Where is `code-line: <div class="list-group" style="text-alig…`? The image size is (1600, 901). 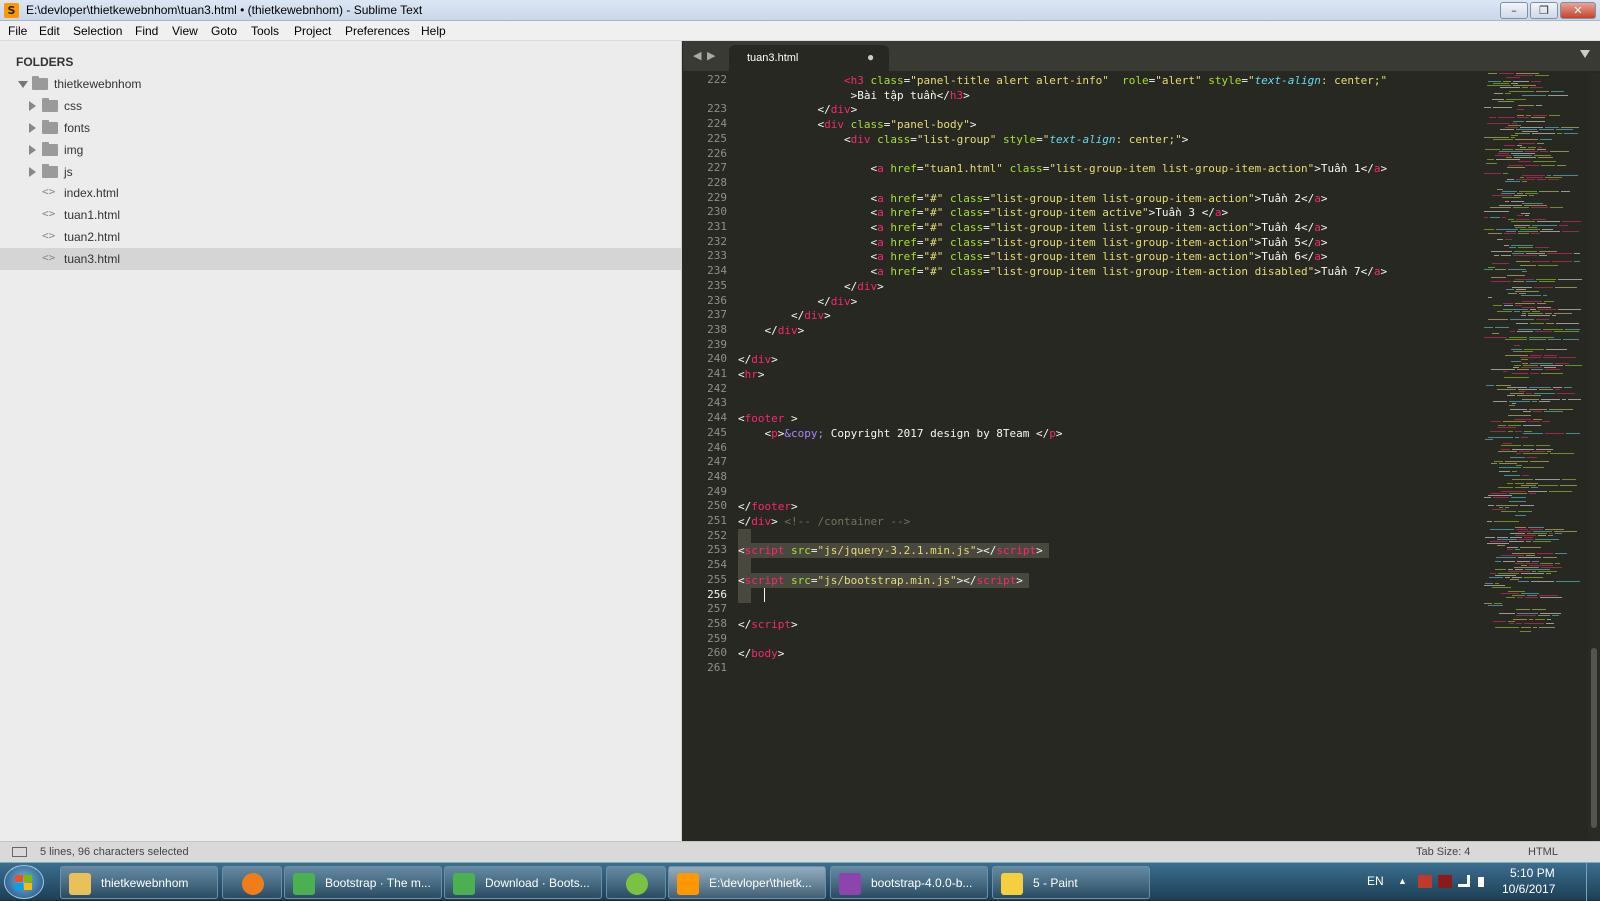
code-line: <div class="list-group" style="text-alig… is located at coordinates (963, 139).